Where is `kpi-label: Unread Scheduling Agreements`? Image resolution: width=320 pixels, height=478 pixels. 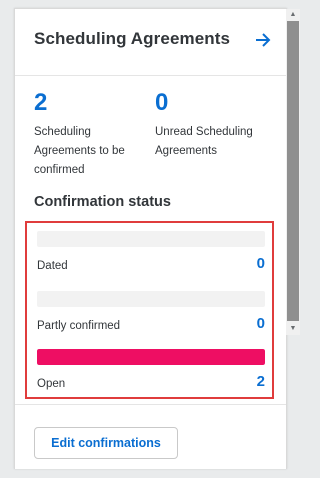
kpi-label: Unread Scheduling Agreements is located at coordinates (204, 141).